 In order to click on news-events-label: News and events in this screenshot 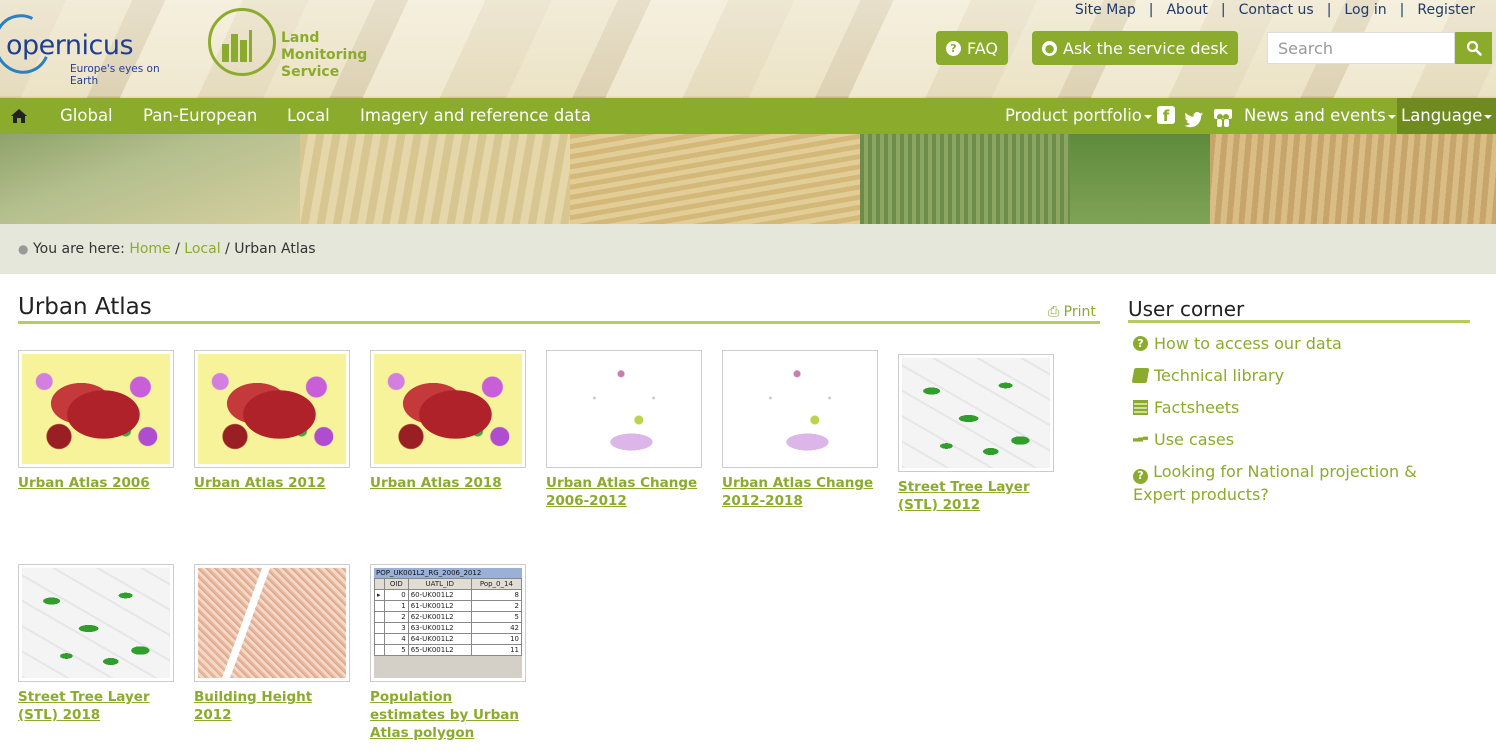, I will do `click(1315, 115)`.